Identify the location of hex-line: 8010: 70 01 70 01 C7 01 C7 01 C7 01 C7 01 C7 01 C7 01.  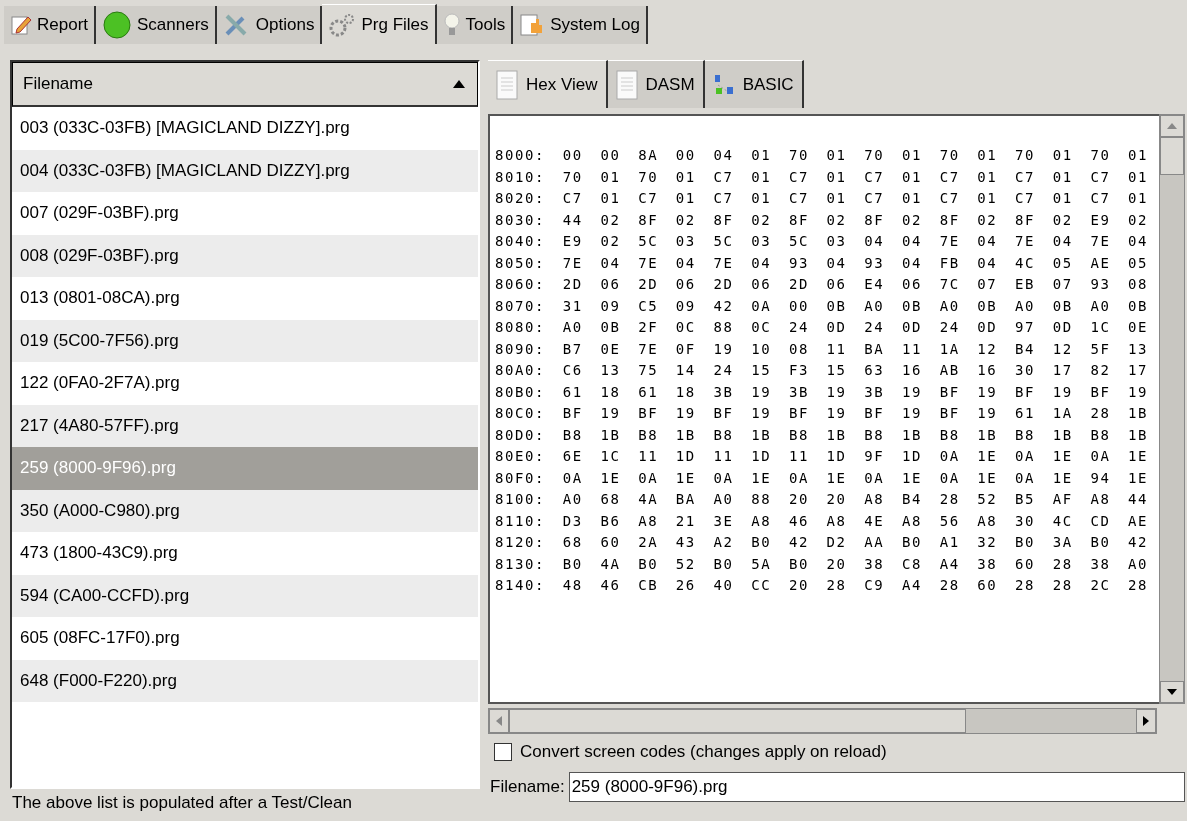
(822, 177).